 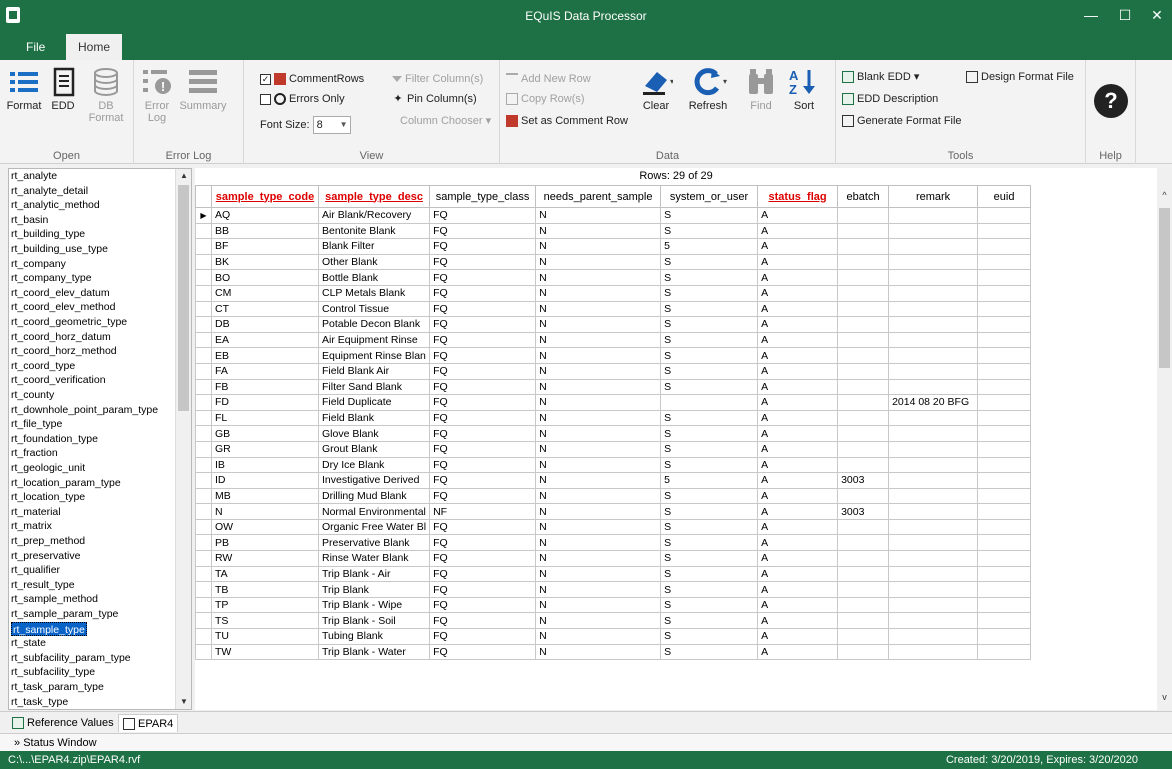 I want to click on grid-cell: RW, so click(x=265, y=558).